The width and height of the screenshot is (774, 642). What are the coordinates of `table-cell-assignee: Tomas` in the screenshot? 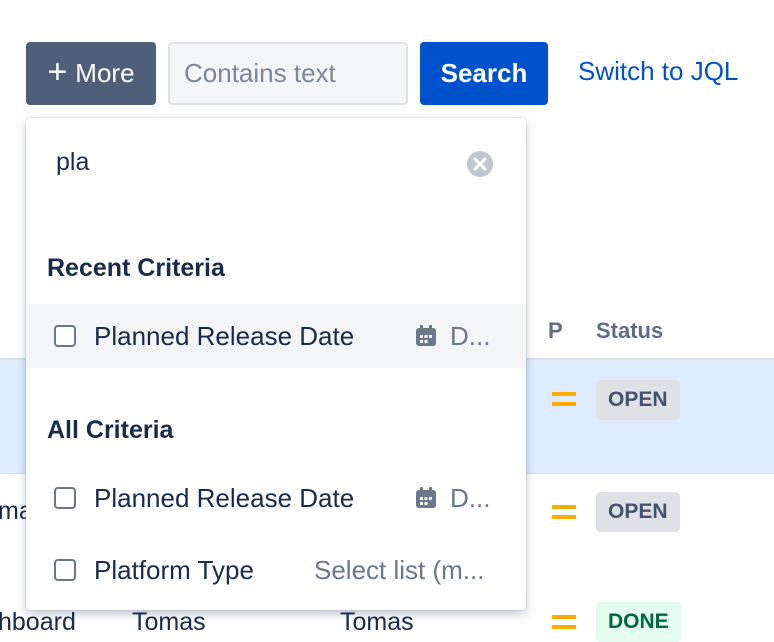 It's located at (169, 622).